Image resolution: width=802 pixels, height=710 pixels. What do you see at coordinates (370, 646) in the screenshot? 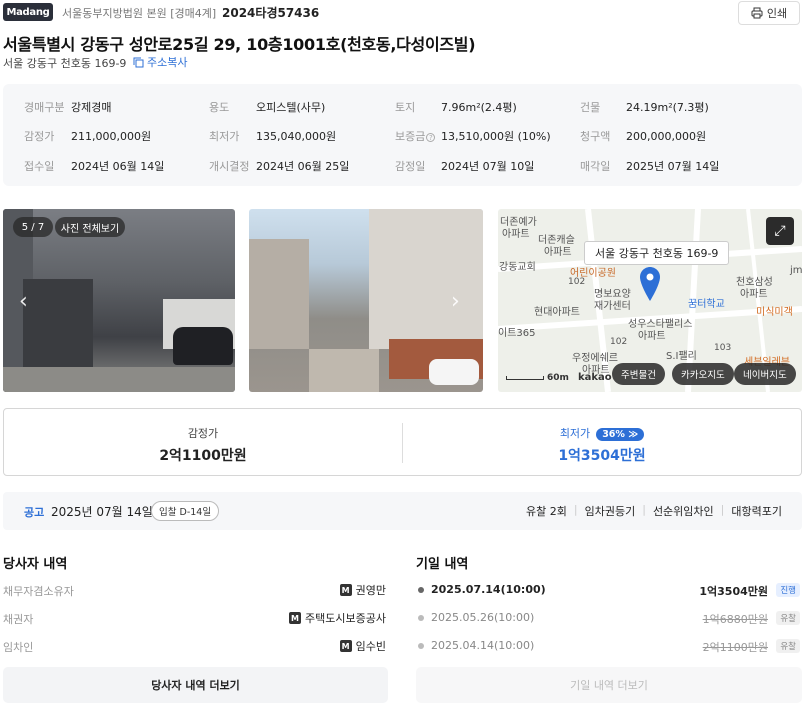
I see `party-name: 임수빈` at bounding box center [370, 646].